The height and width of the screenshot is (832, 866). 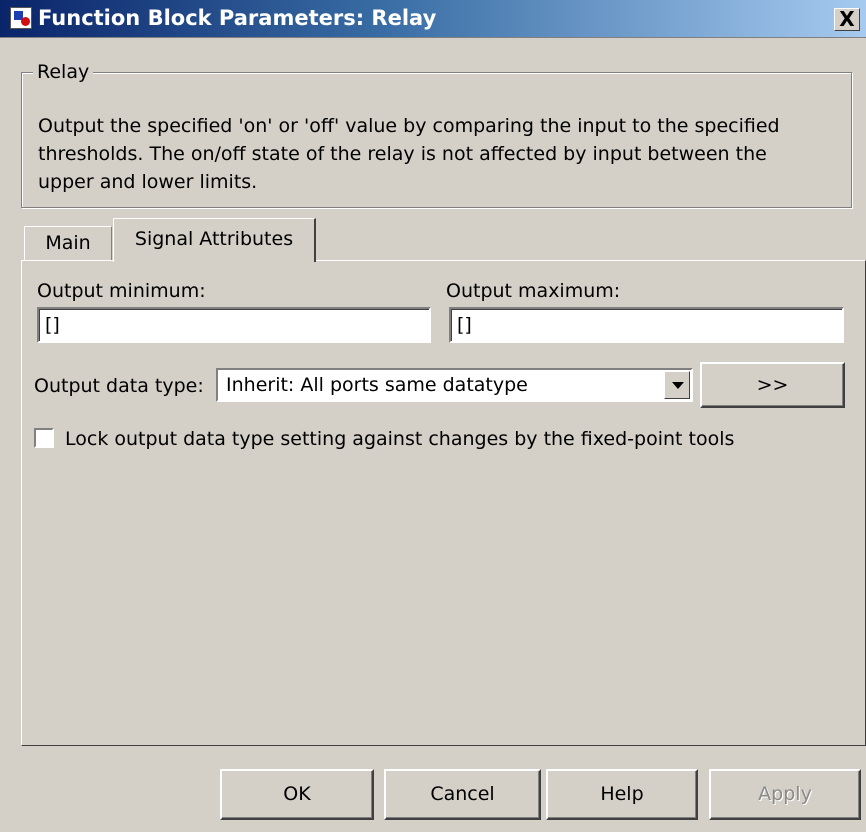 What do you see at coordinates (462, 794) in the screenshot?
I see `cancel-button: Cancel` at bounding box center [462, 794].